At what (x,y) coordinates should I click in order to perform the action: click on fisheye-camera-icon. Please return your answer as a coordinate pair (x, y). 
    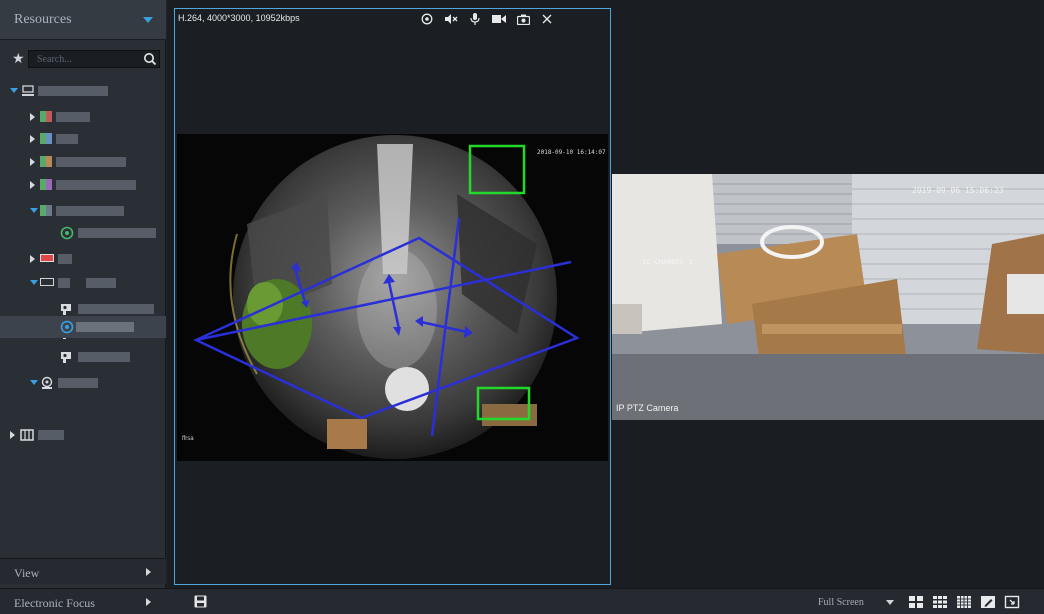
    Looking at the image, I should click on (67, 233).